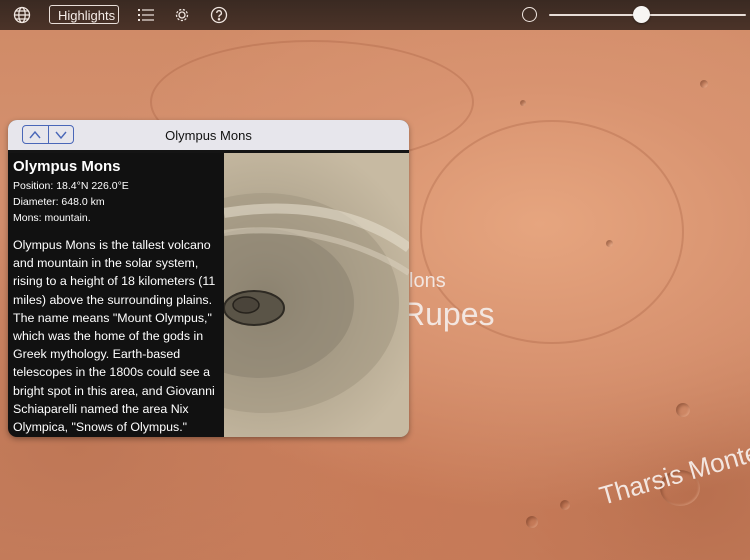 This screenshot has height=560, width=750. What do you see at coordinates (448, 314) in the screenshot?
I see `map-label-rupes: Rupes` at bounding box center [448, 314].